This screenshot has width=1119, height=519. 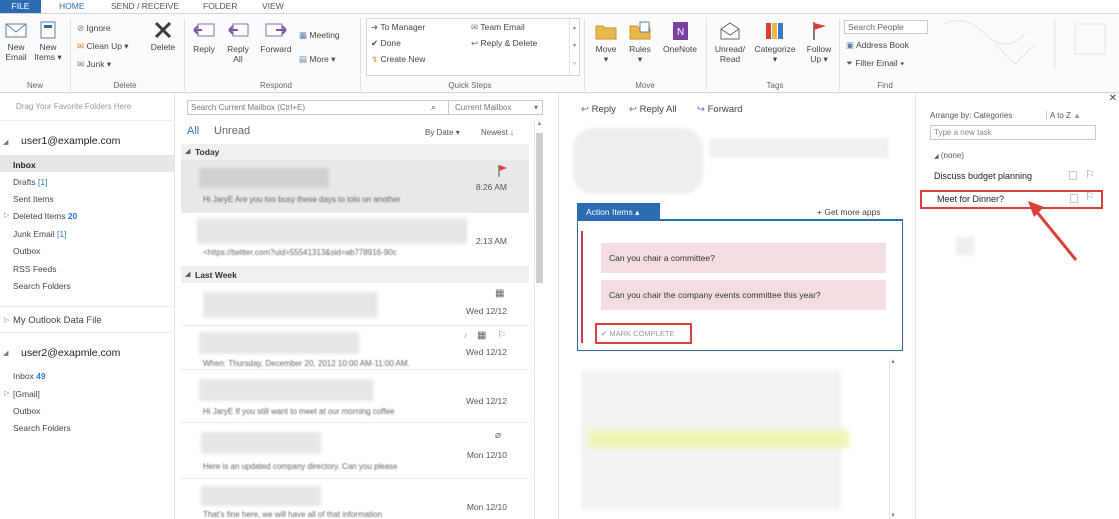 I want to click on new-task-input: Type a new task, so click(x=1013, y=132).